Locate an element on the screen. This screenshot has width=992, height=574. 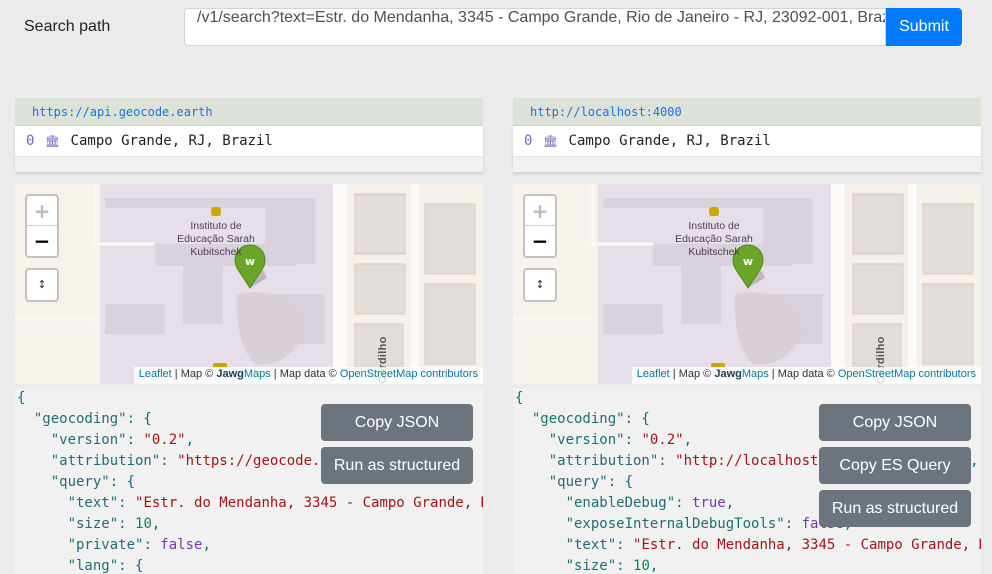
endpoint-url: https://api.geocode.earth is located at coordinates (122, 112).